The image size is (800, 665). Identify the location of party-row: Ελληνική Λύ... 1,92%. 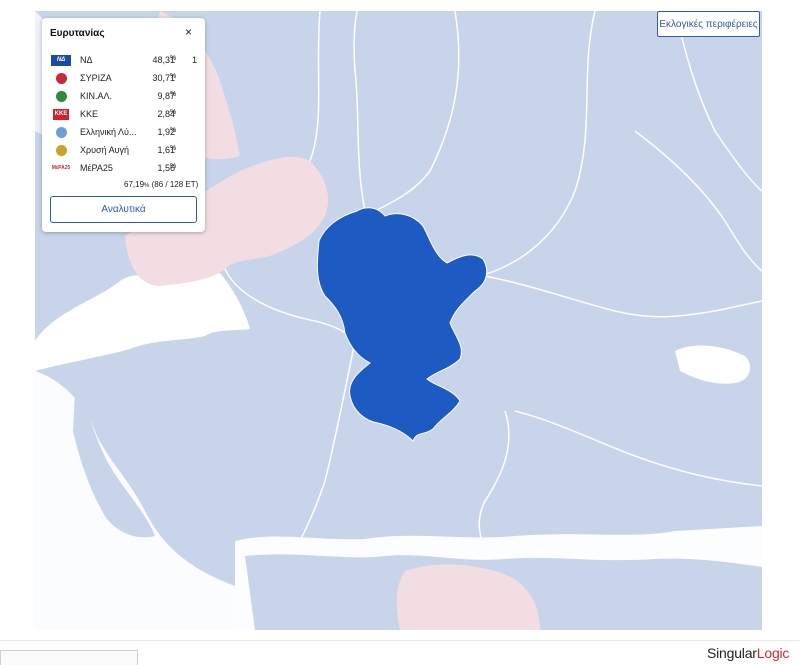
(123, 133).